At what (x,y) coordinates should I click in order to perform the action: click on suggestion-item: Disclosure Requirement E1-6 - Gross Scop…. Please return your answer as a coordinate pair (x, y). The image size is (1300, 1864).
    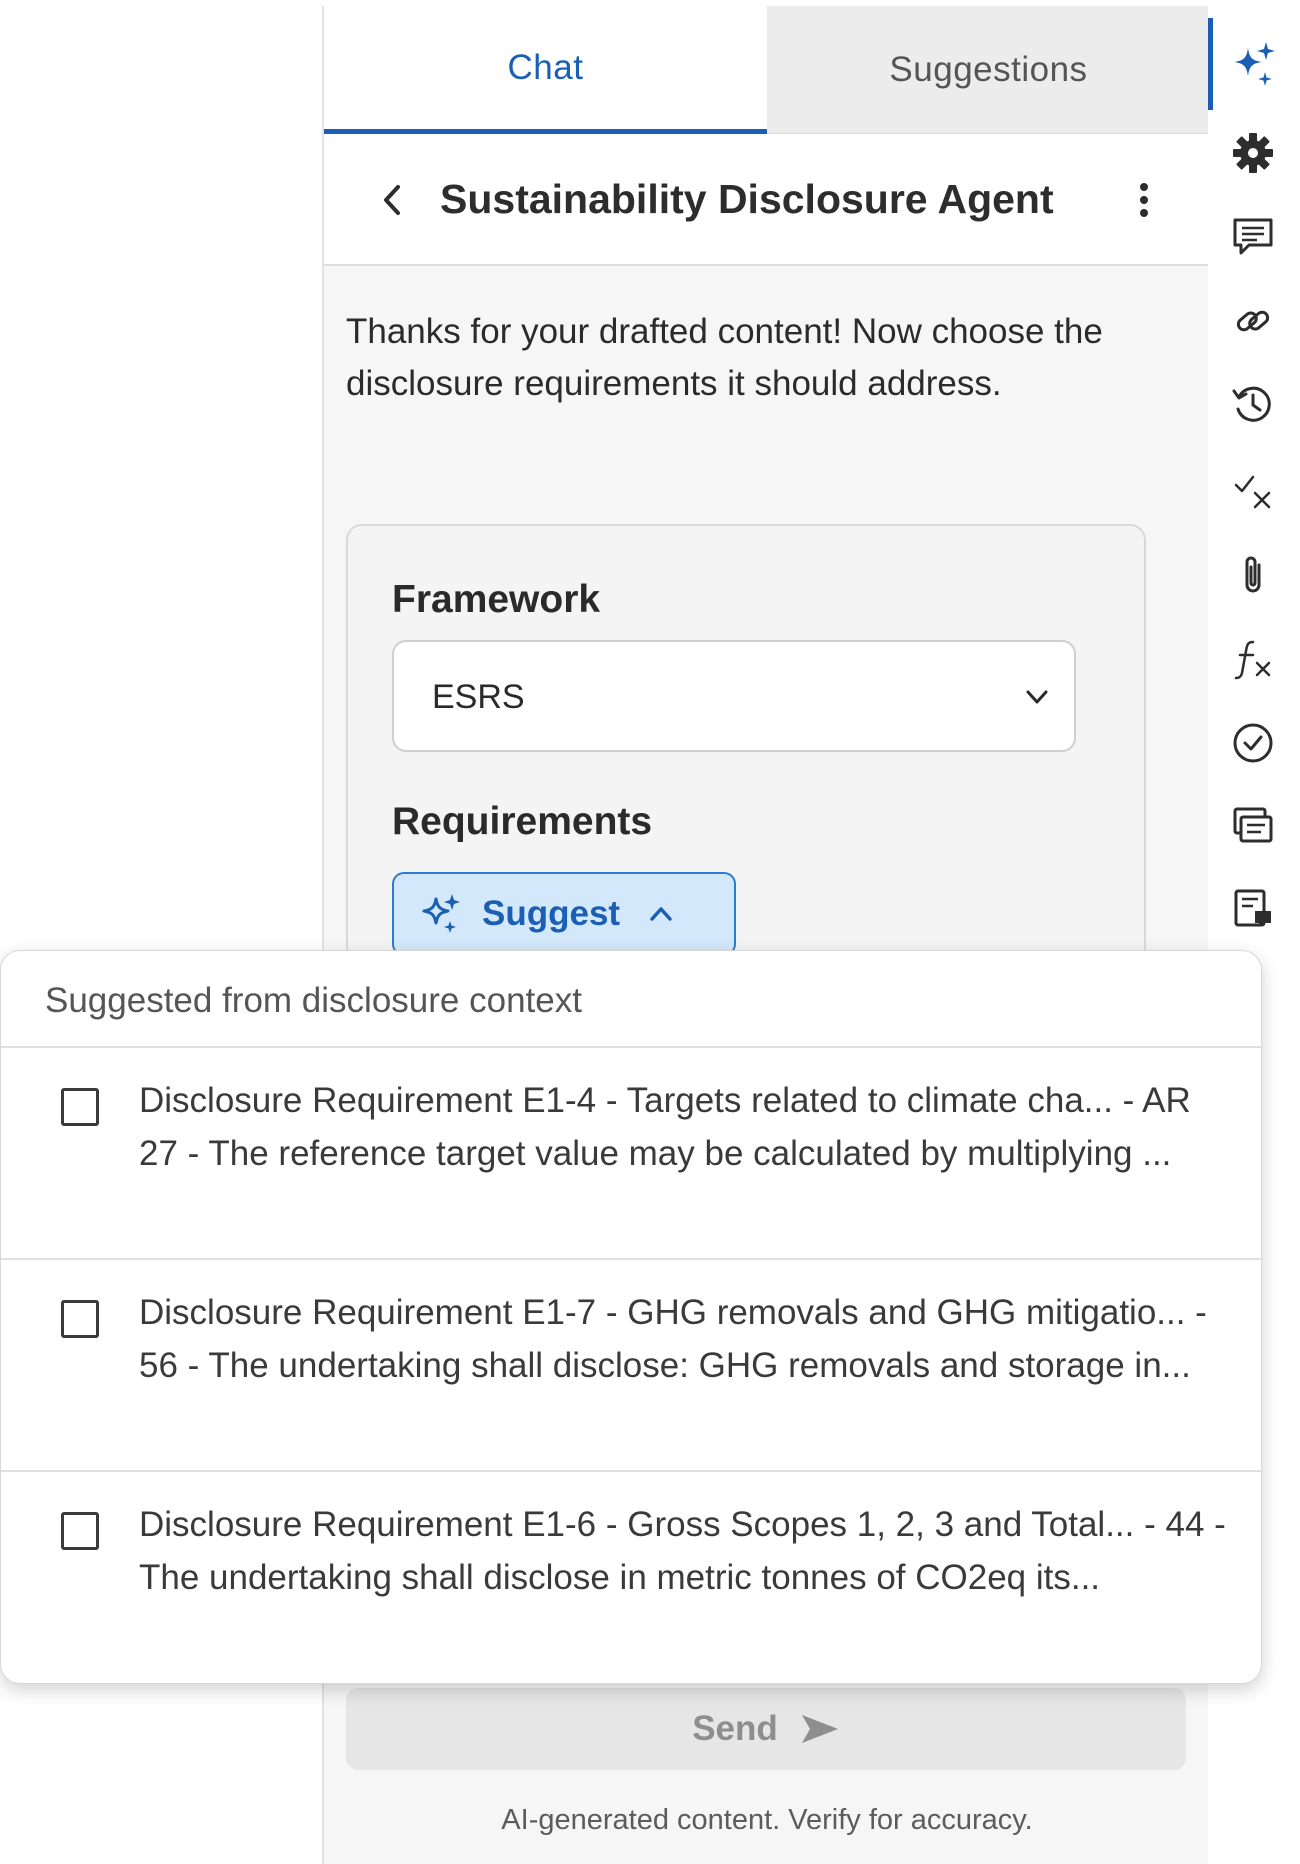
    Looking at the image, I should click on (632, 1577).